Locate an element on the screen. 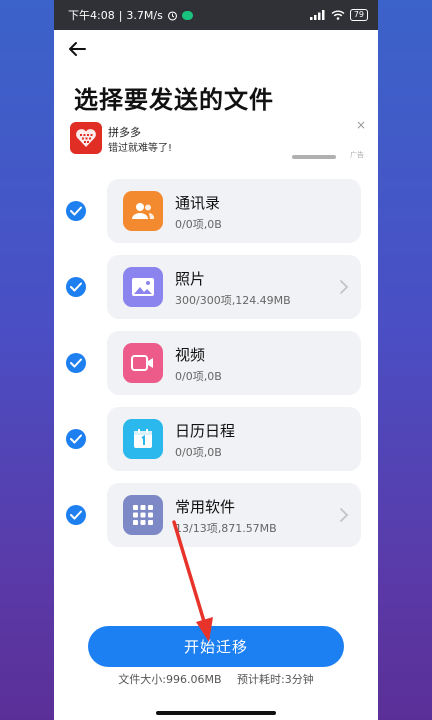  list-item: 视频 0/0项,0B is located at coordinates (216, 363).